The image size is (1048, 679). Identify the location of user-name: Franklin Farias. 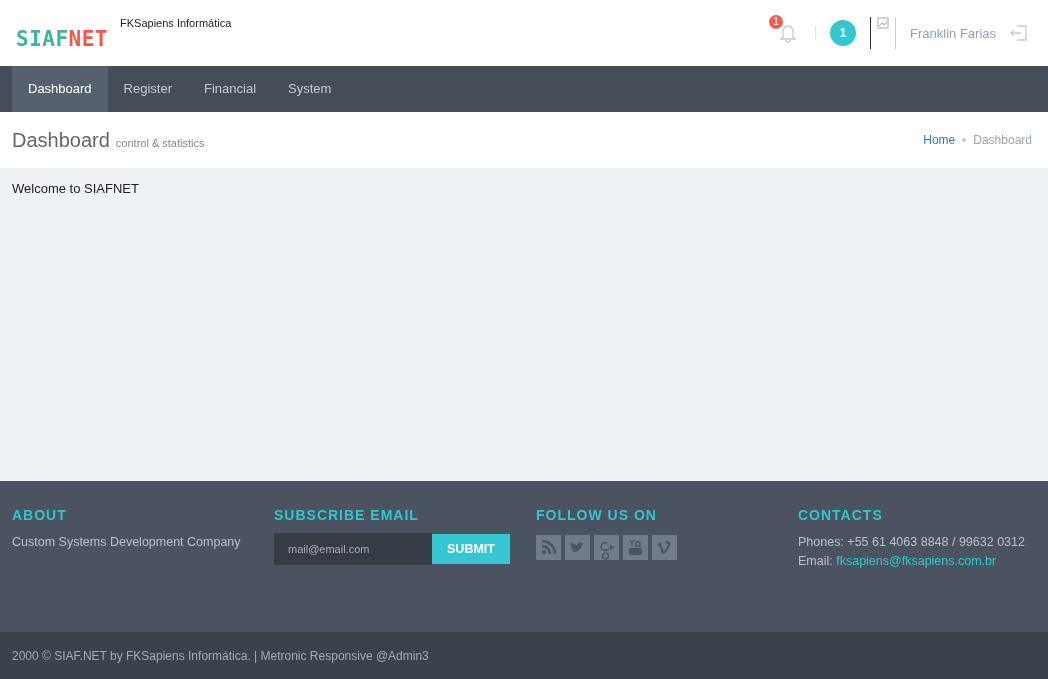
(953, 33).